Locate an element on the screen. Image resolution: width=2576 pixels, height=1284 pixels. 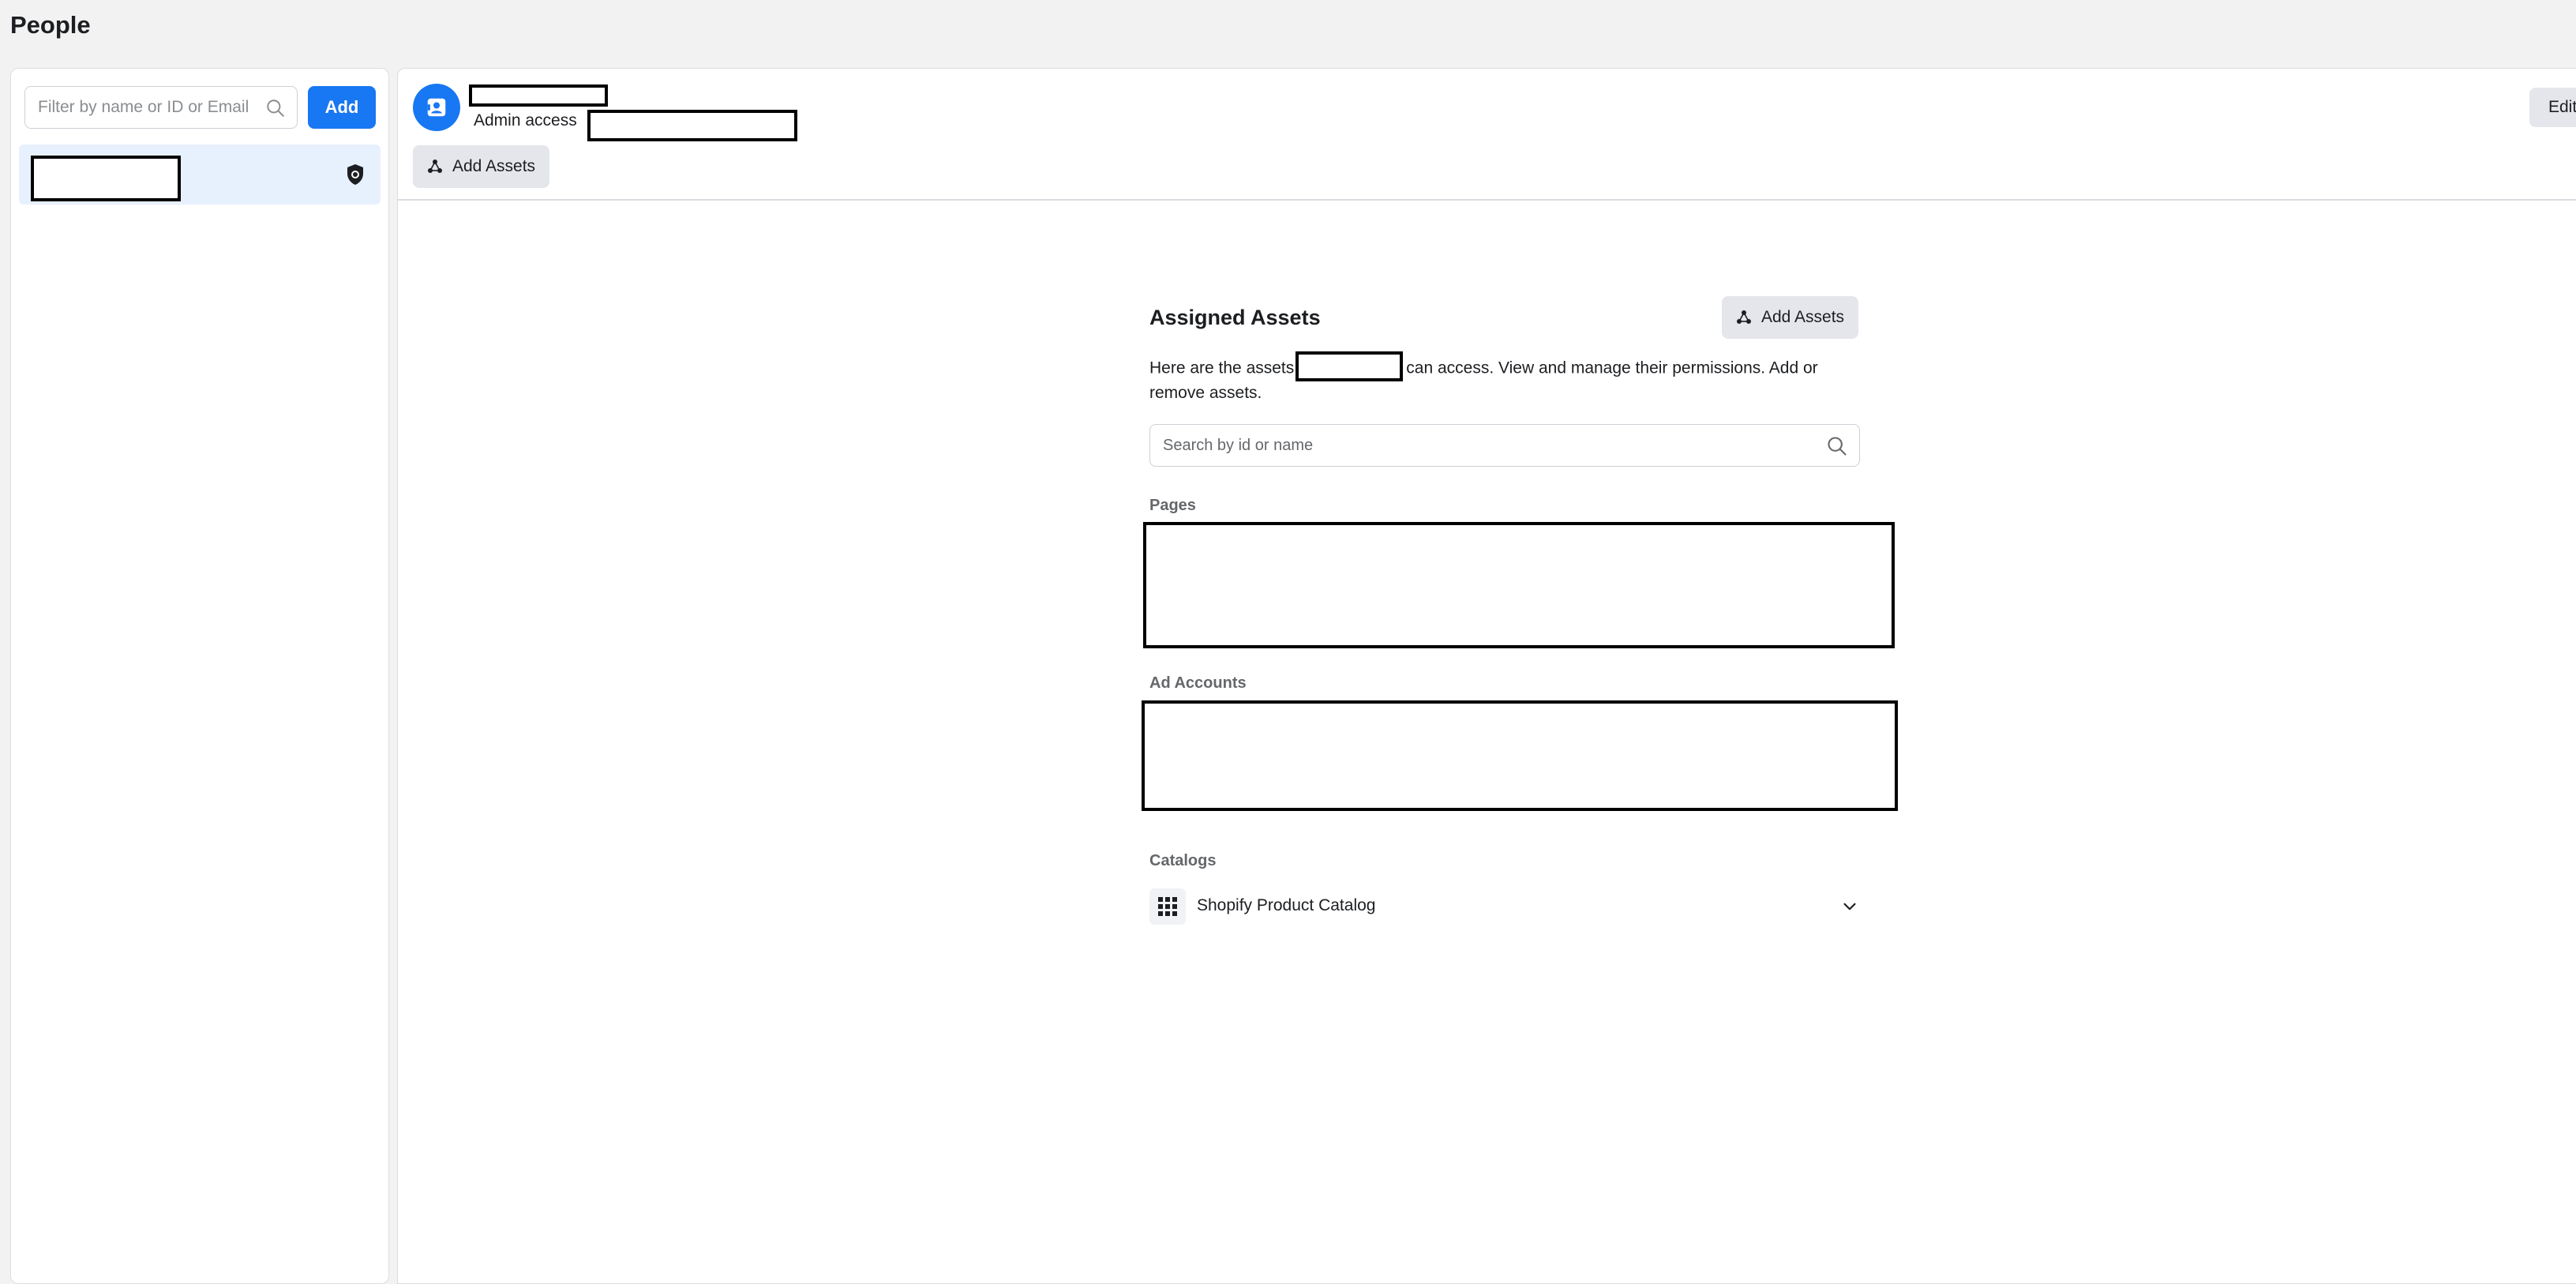
add-person-button: Add is located at coordinates (342, 107).